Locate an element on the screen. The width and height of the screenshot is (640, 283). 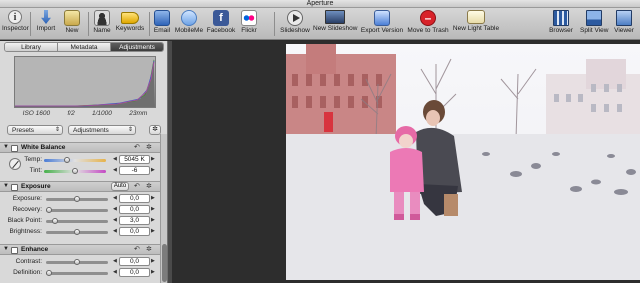
new-button: New is located at coordinates (72, 24).